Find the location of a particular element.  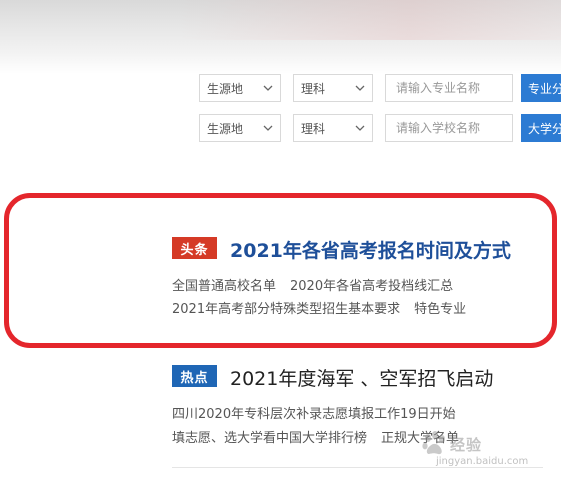

major-score-button: 专业分 is located at coordinates (541, 88).